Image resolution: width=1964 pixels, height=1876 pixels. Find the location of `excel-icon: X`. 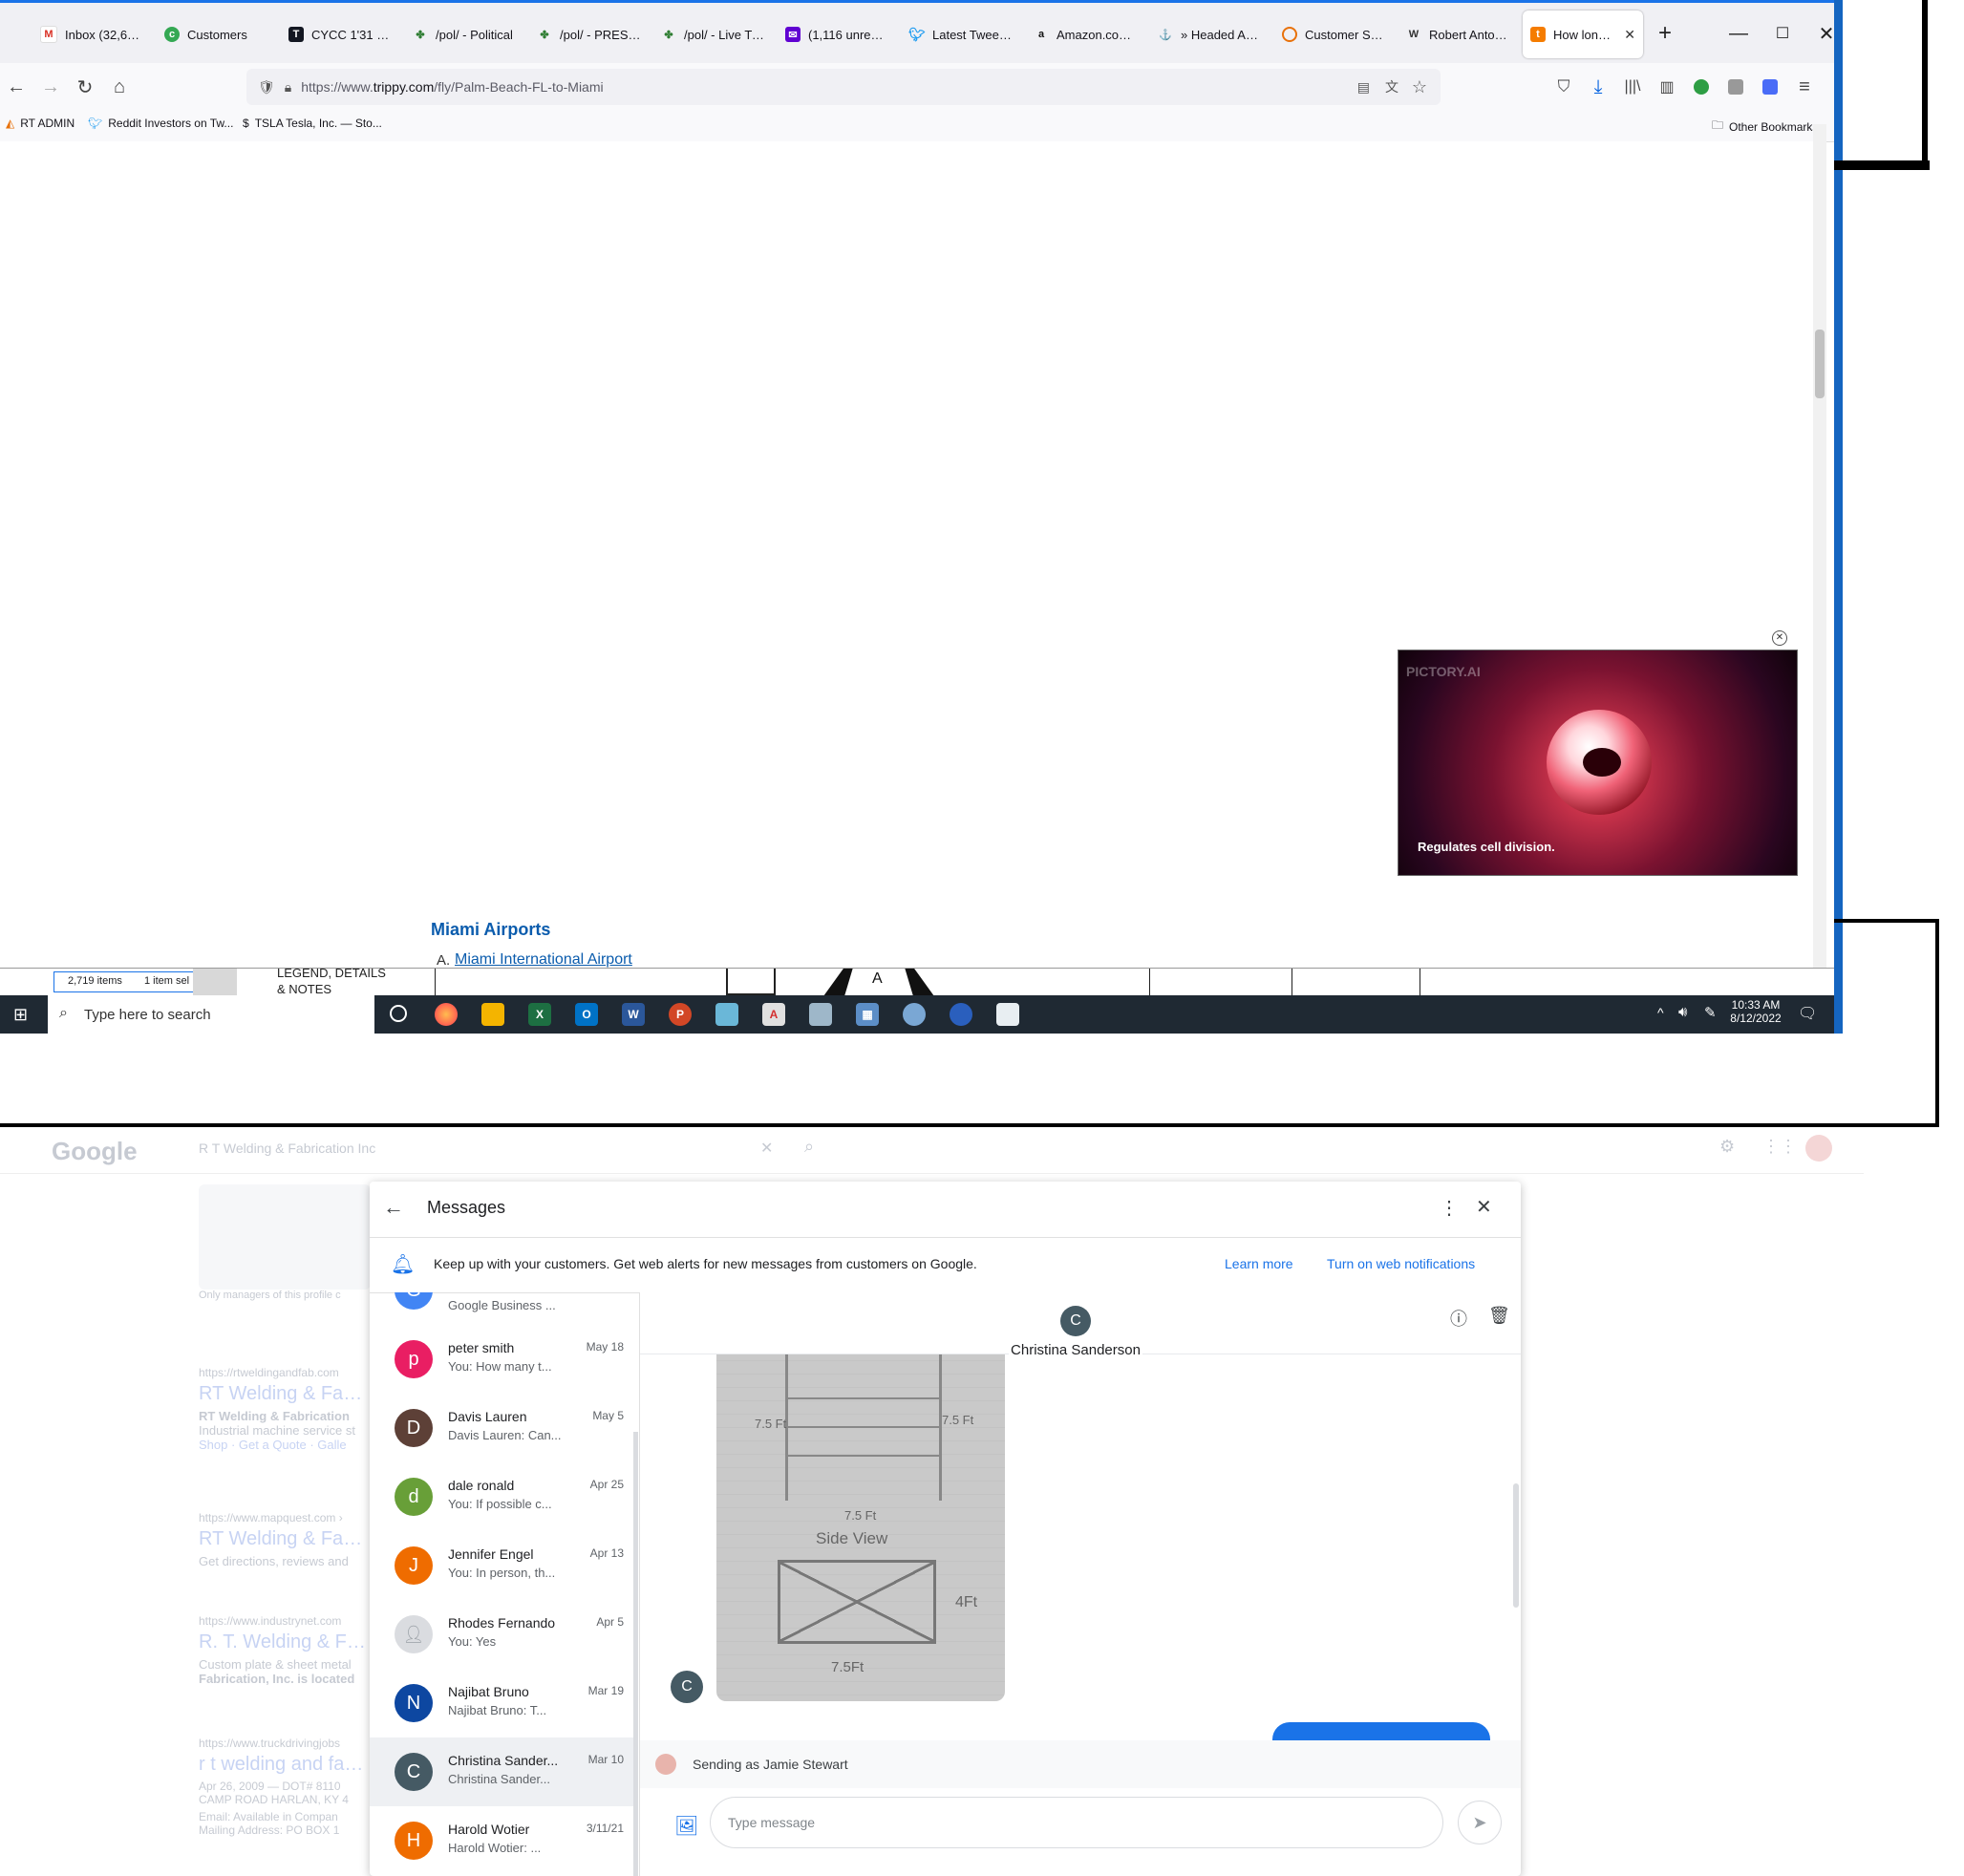

excel-icon: X is located at coordinates (539, 1015).